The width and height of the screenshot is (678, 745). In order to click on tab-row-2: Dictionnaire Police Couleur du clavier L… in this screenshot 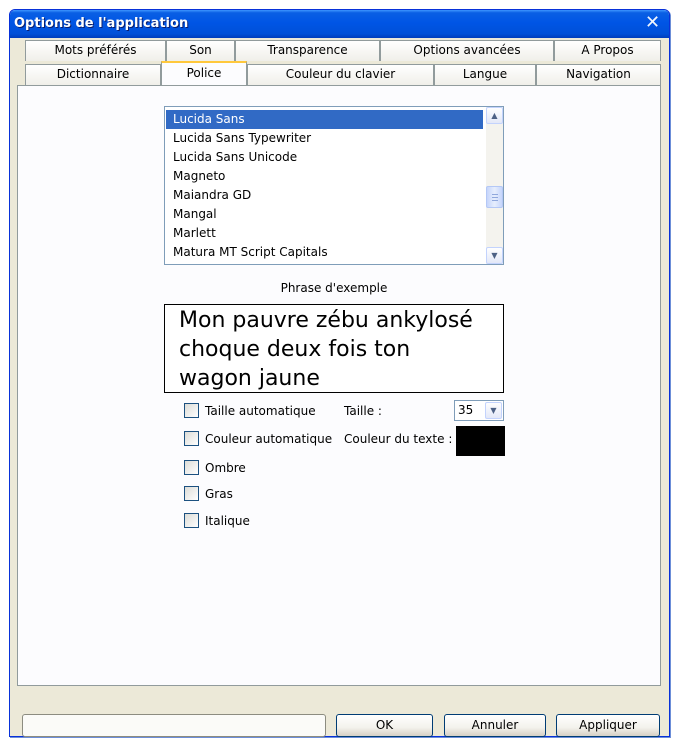, I will do `click(339, 73)`.